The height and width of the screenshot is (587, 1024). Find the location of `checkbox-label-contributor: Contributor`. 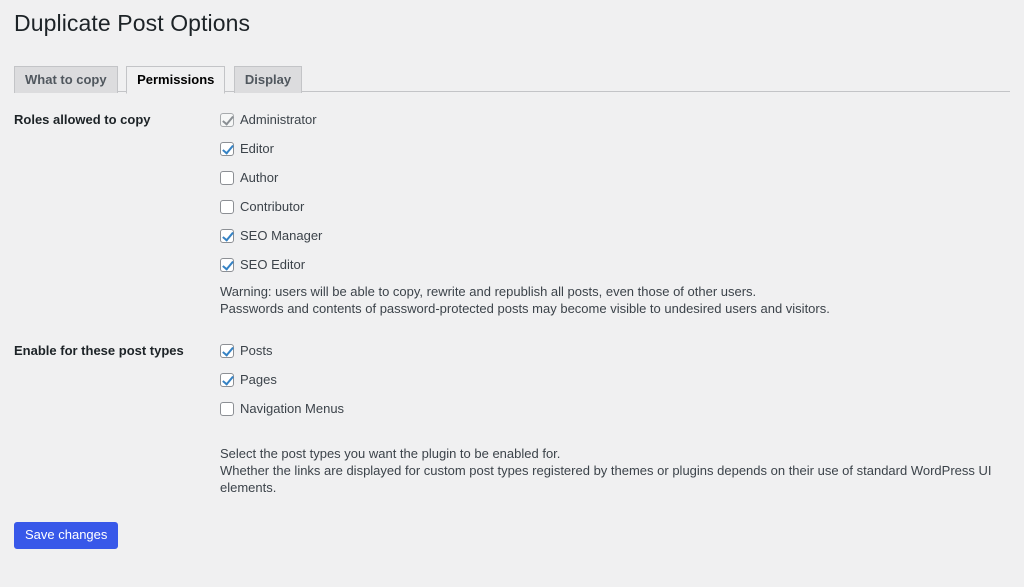

checkbox-label-contributor: Contributor is located at coordinates (272, 206).